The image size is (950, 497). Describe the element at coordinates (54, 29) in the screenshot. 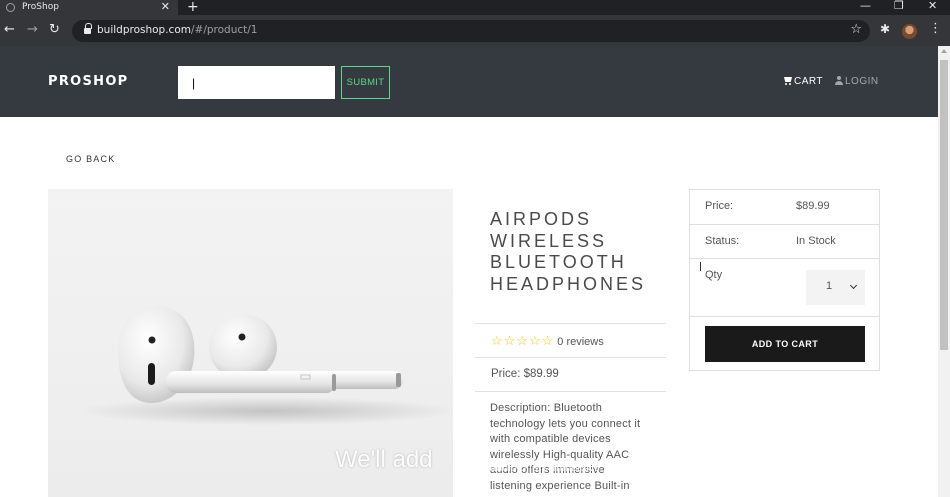

I see `reload-icon: ↻` at that location.